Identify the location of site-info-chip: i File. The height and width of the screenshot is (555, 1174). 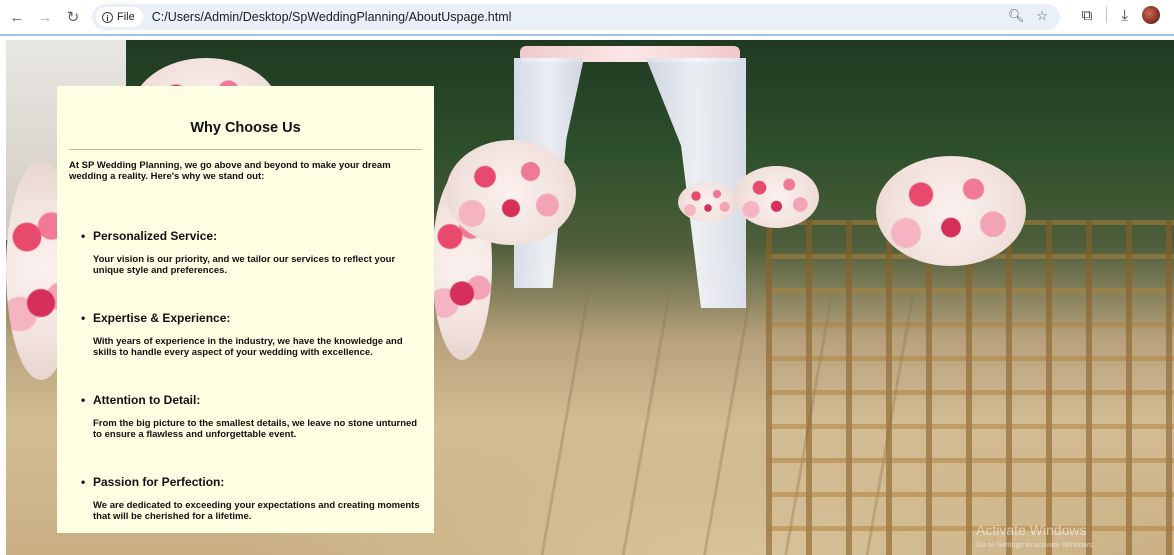
(119, 17).